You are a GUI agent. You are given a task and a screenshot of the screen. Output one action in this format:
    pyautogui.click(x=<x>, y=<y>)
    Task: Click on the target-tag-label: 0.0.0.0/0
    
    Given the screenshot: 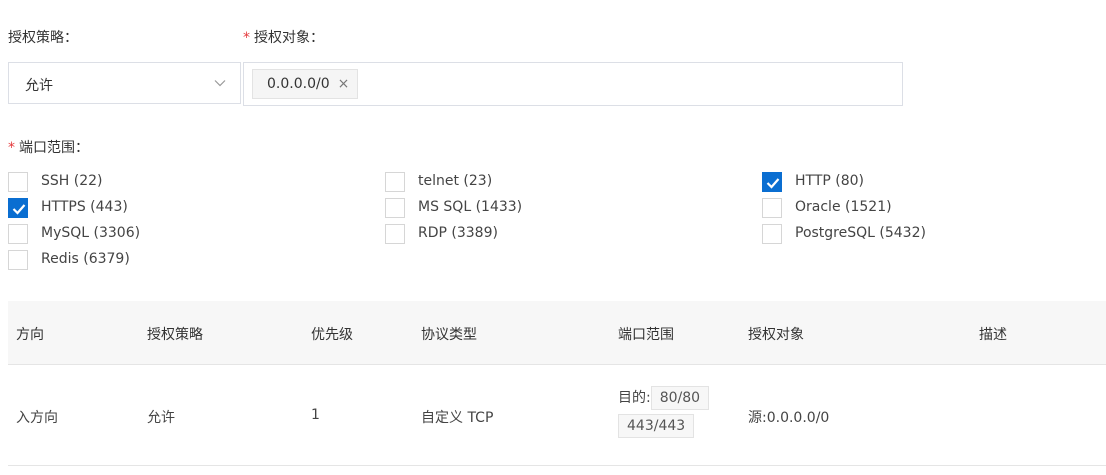 What is the action you would take?
    pyautogui.click(x=298, y=84)
    